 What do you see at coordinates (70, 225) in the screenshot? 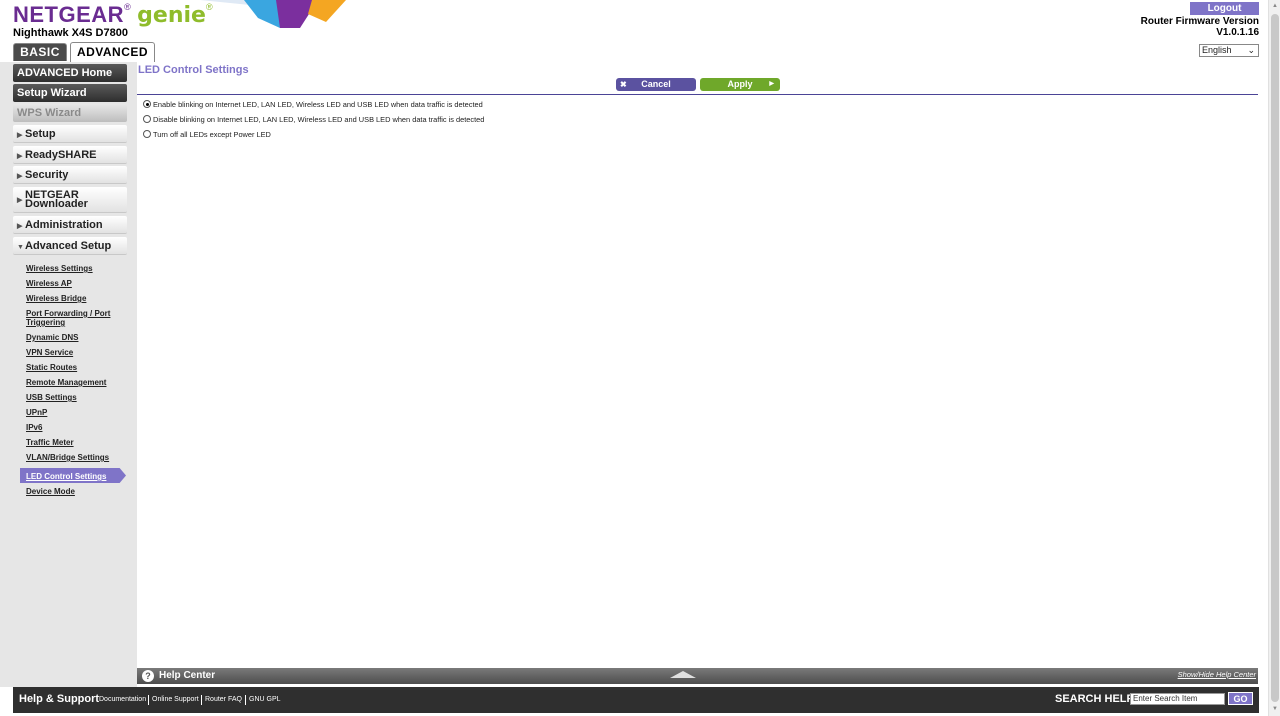
I see `nav-section-administration: ▶ Administration` at bounding box center [70, 225].